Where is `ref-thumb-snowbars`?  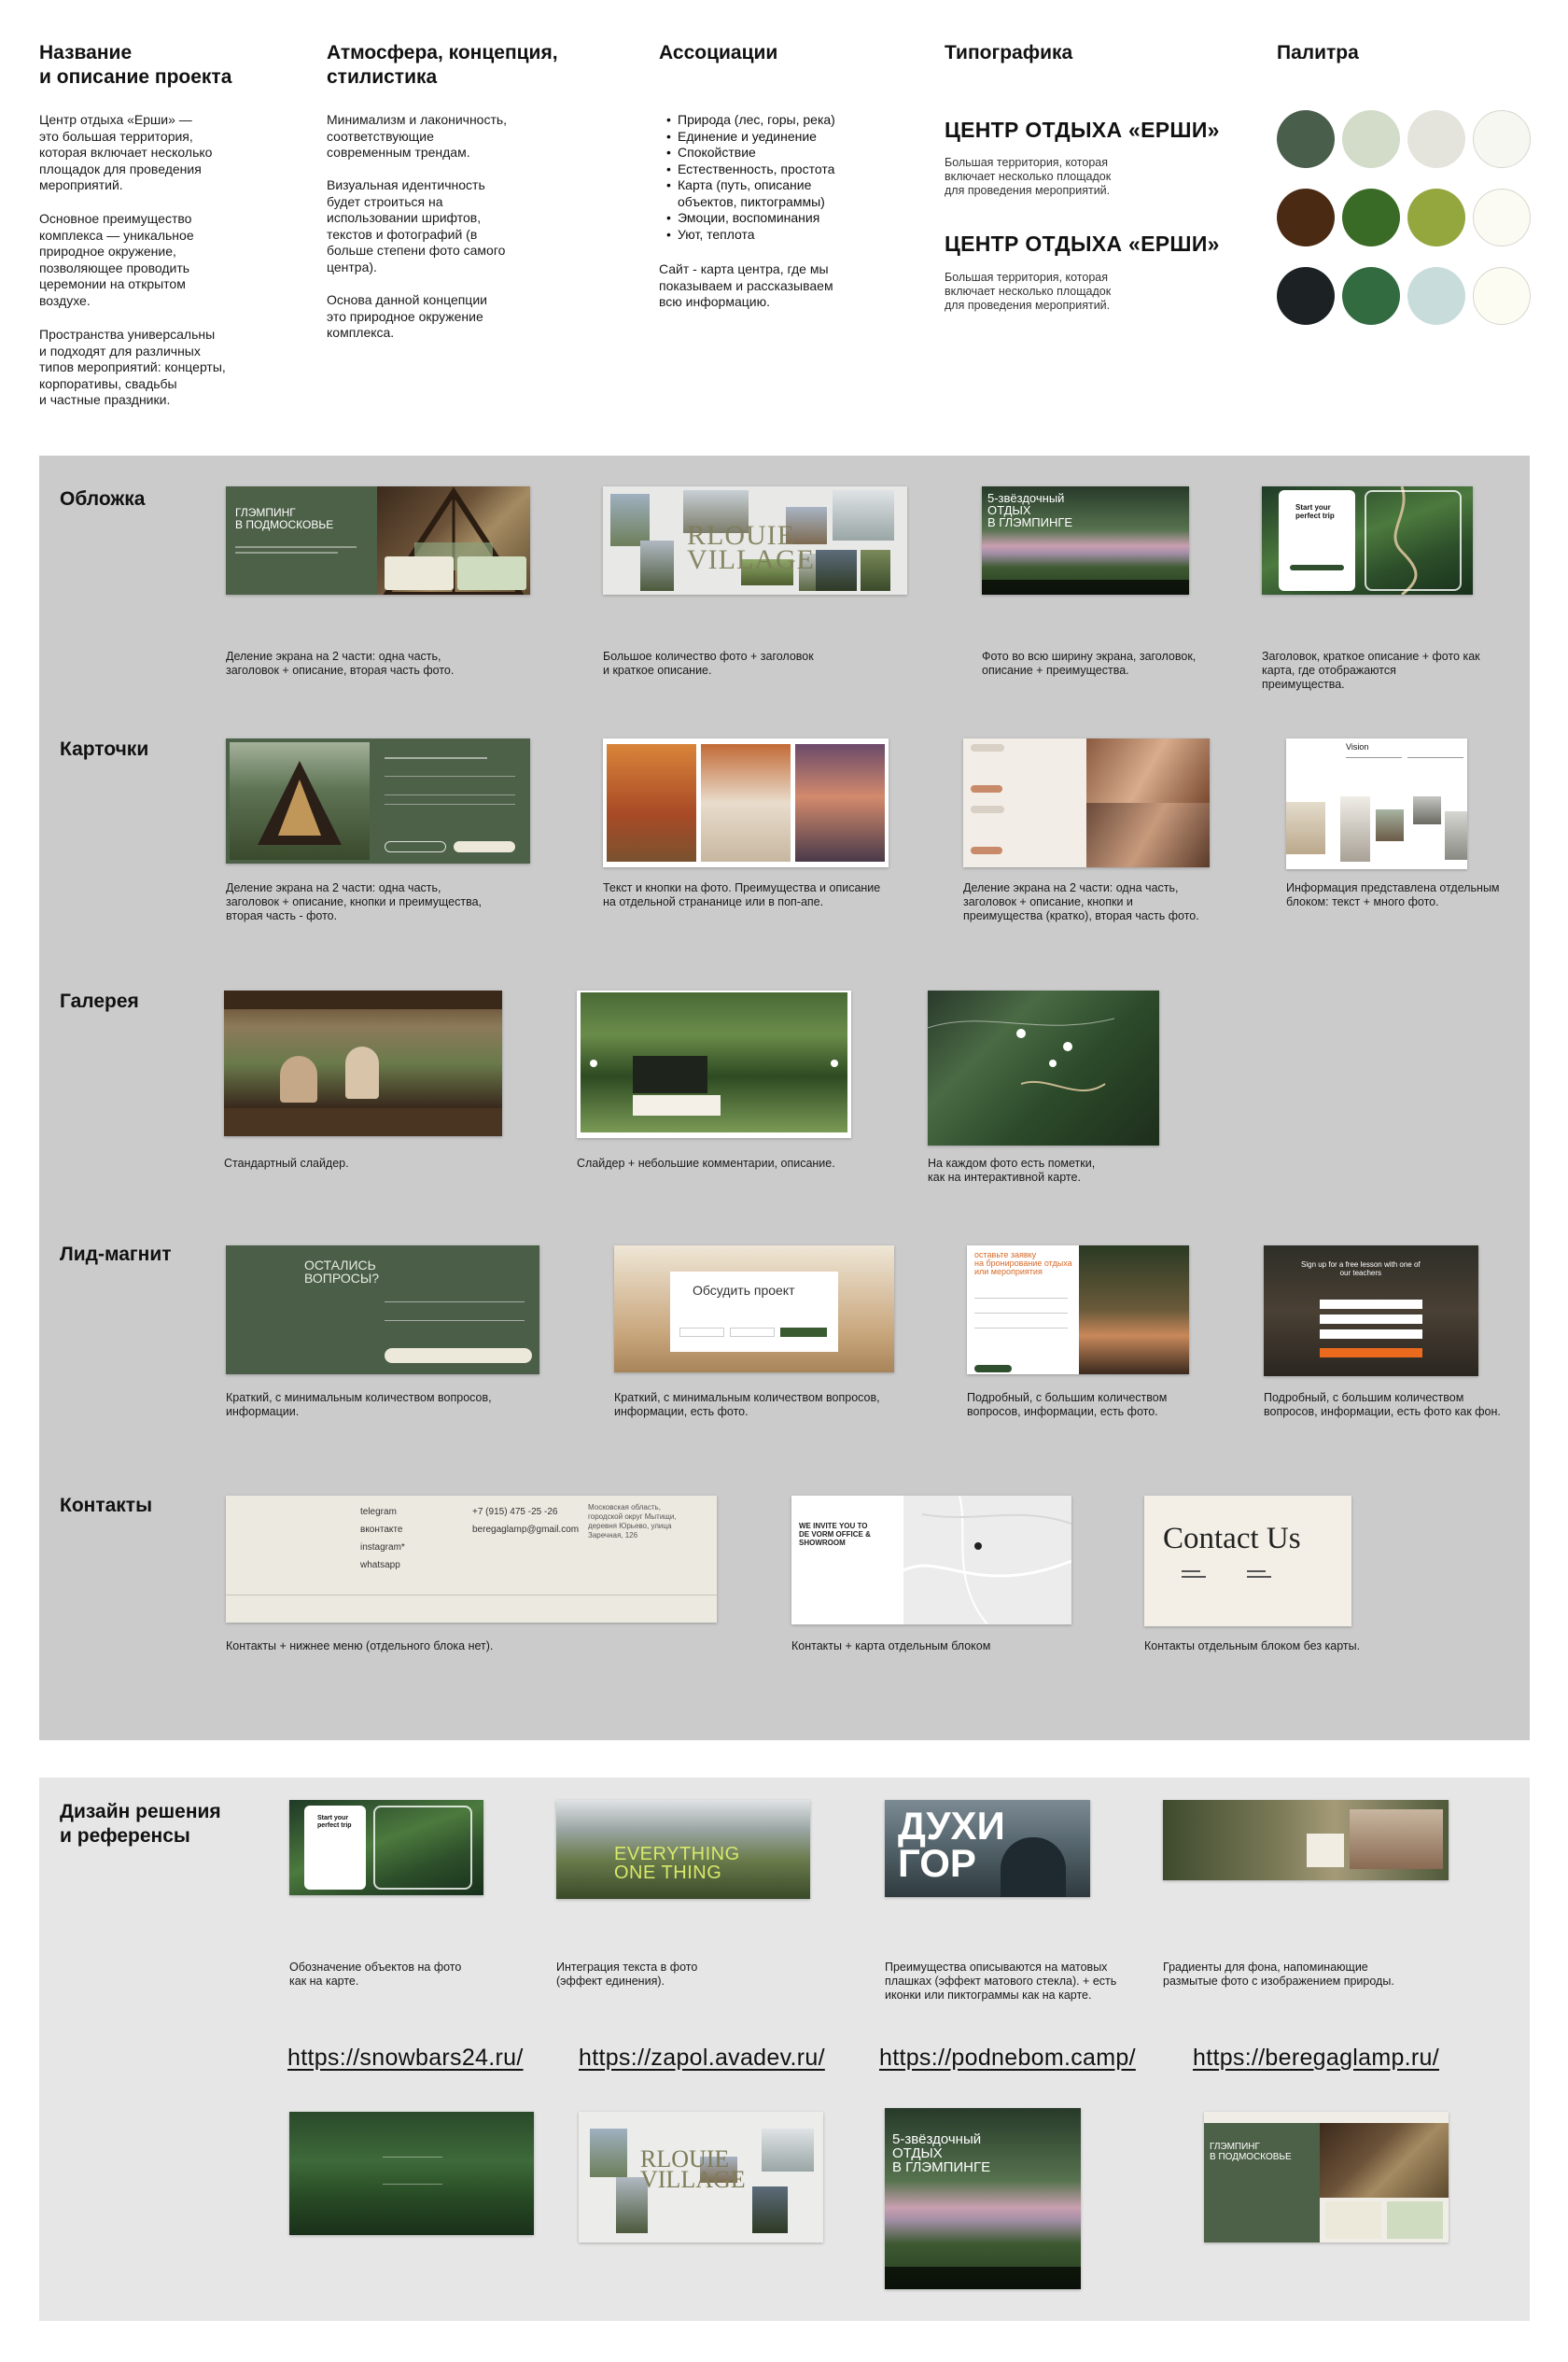
ref-thumb-snowbars is located at coordinates (411, 2173).